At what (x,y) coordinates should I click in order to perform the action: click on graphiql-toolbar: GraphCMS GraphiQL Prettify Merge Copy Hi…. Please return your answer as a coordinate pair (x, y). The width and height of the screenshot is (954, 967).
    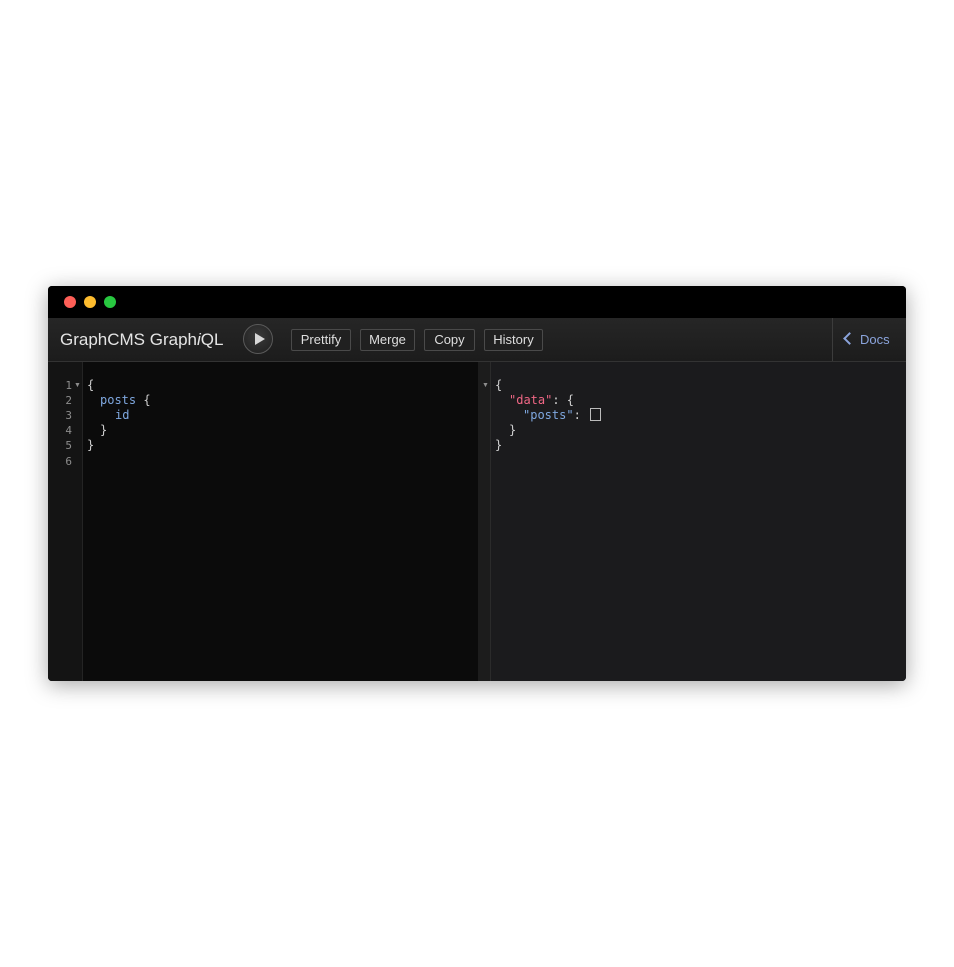
    Looking at the image, I should click on (477, 340).